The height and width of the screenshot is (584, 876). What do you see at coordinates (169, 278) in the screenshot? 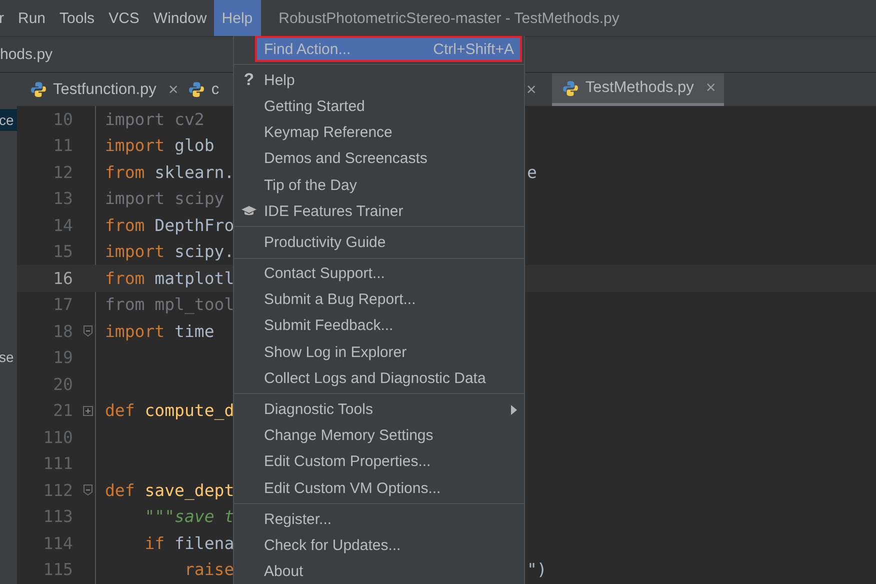
I see `code-line: from matplotl` at bounding box center [169, 278].